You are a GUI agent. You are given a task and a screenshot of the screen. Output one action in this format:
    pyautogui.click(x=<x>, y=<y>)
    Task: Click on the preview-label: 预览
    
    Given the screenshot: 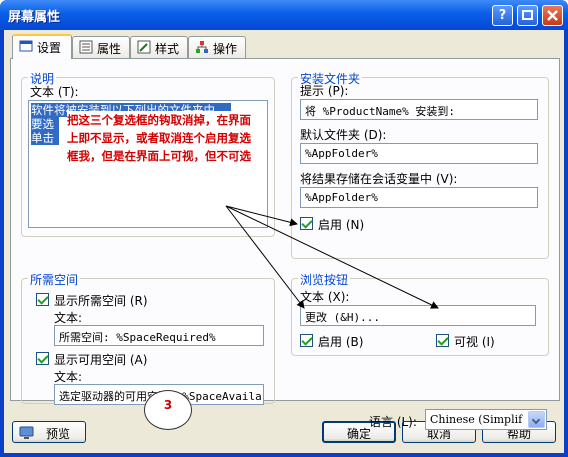 What is the action you would take?
    pyautogui.click(x=57, y=434)
    